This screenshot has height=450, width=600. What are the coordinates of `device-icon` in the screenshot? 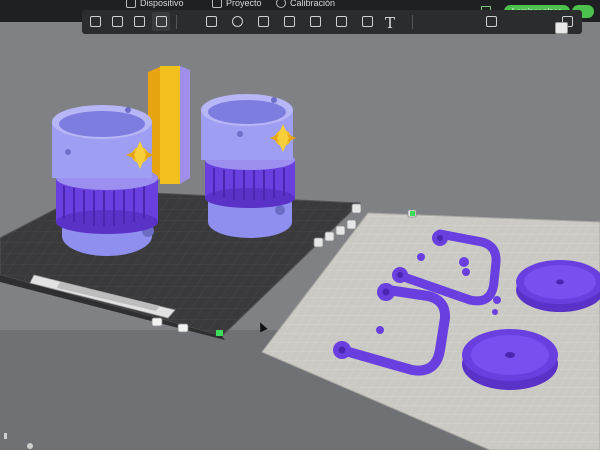 It's located at (131, 4).